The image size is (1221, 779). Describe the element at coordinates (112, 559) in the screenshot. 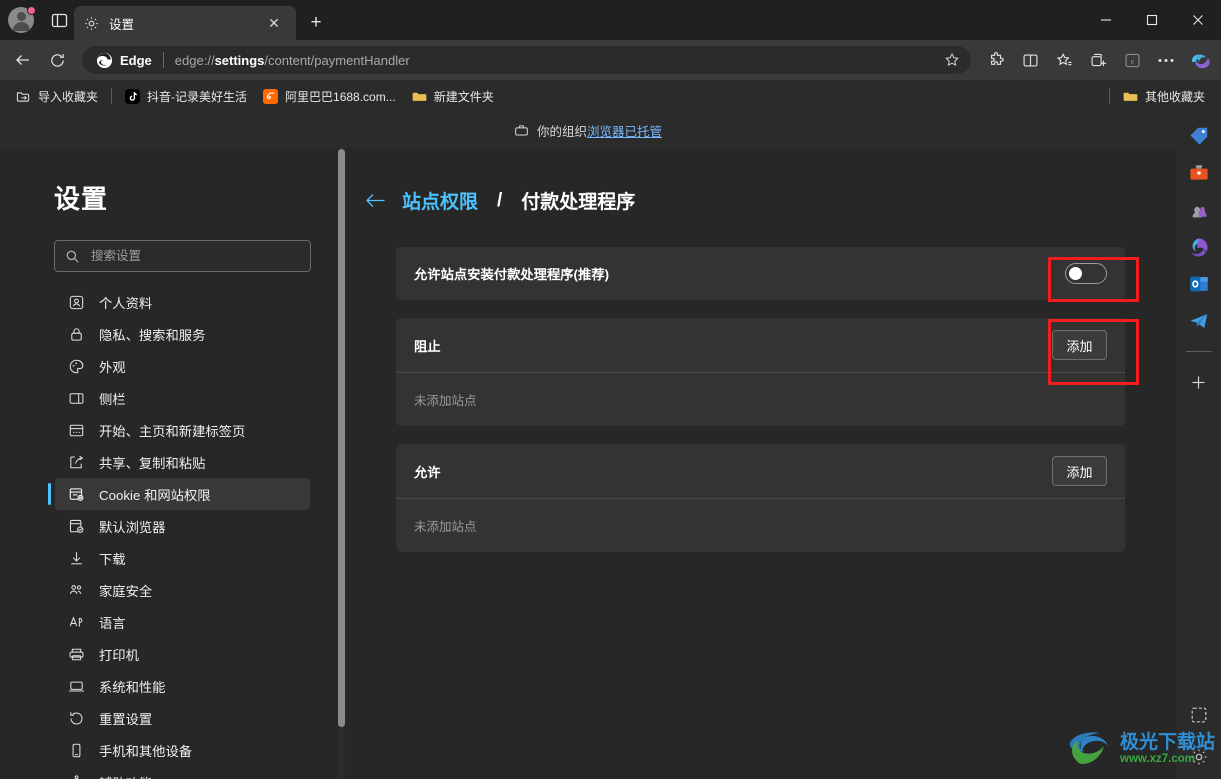

I see `sidebar-item-label: 下载` at that location.